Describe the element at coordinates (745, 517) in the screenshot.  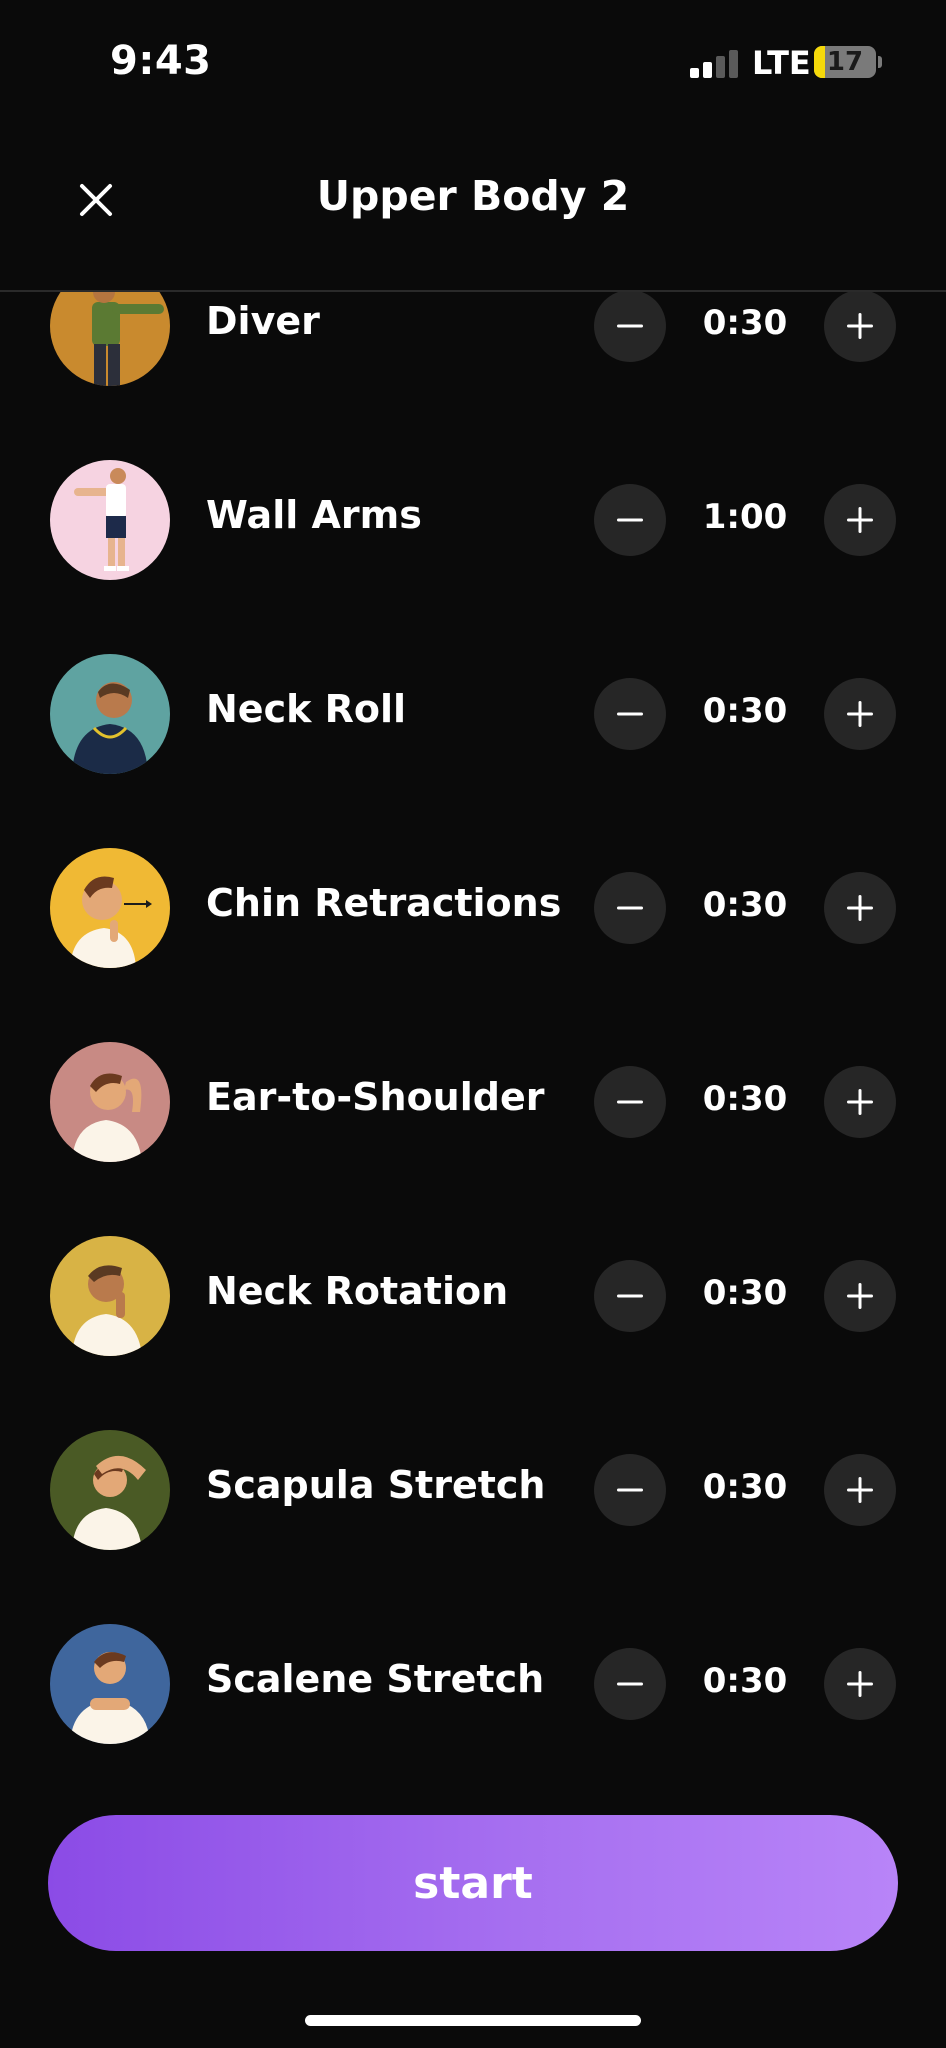
I see `exercise-duration: 1:00` at that location.